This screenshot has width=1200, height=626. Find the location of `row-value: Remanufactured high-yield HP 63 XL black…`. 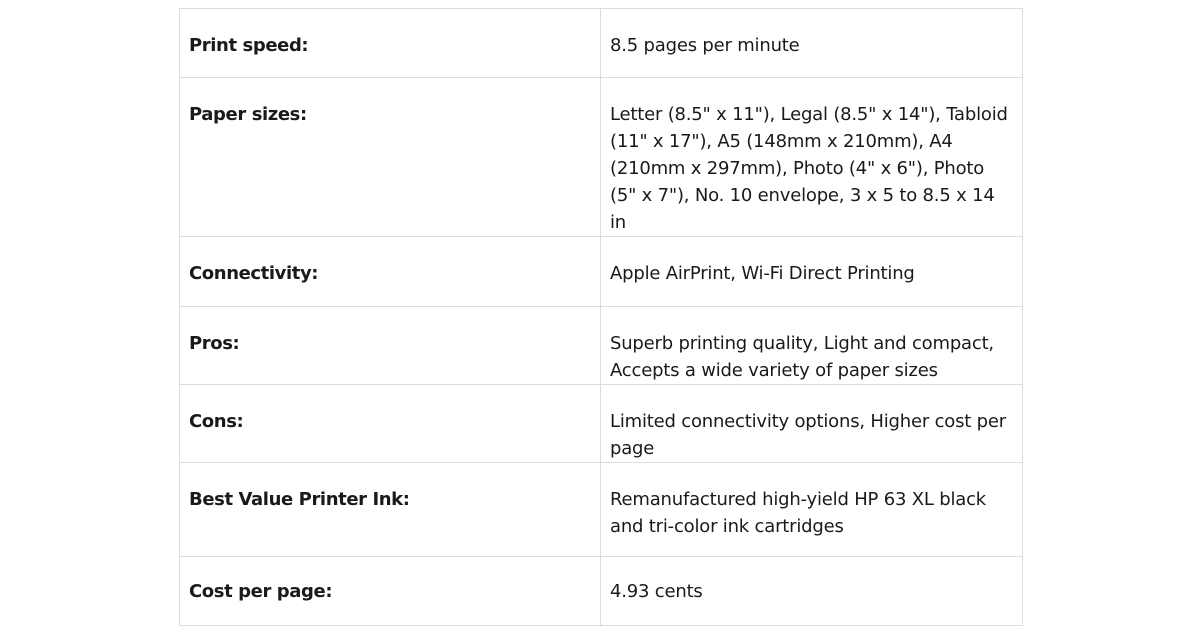

row-value: Remanufactured high-yield HP 63 XL black… is located at coordinates (811, 509).